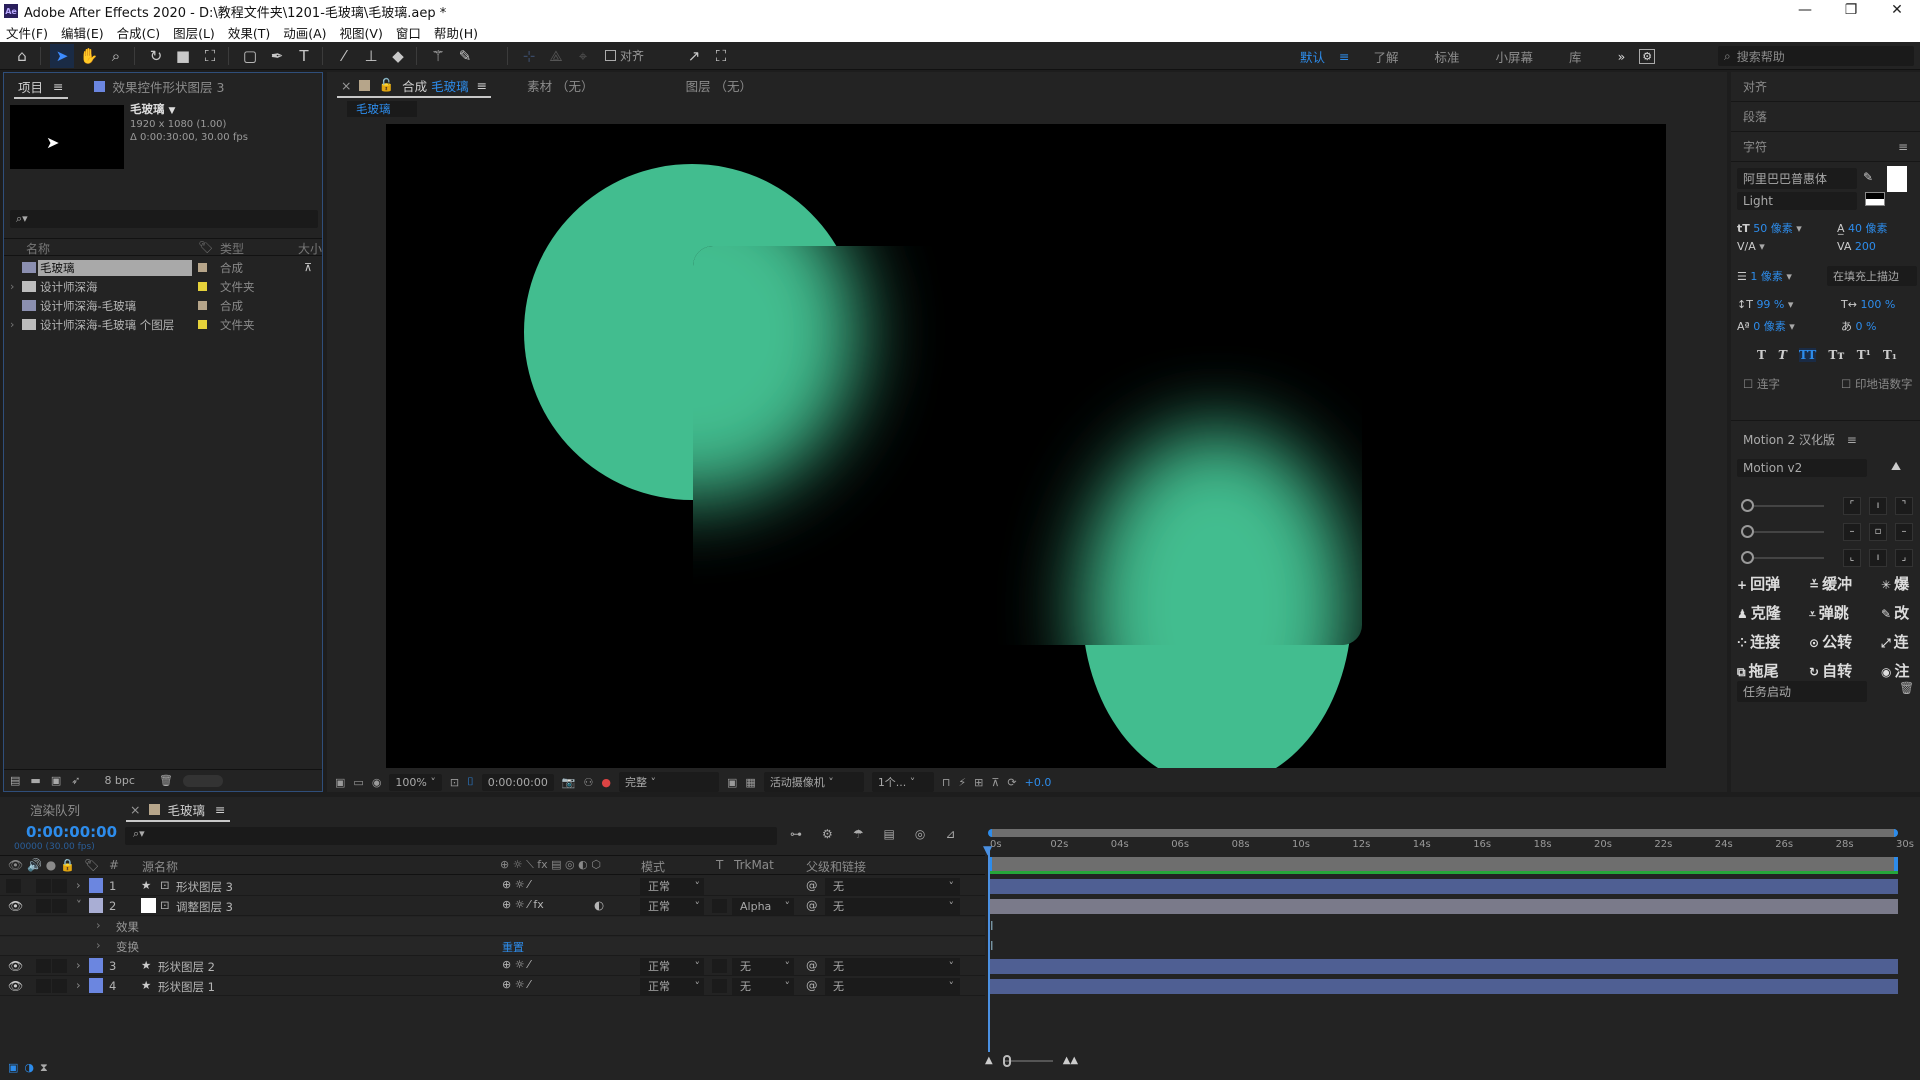 The image size is (1920, 1080). Describe the element at coordinates (1900, 583) in the screenshot. I see `motion-button-burst: ✳ 爆` at that location.